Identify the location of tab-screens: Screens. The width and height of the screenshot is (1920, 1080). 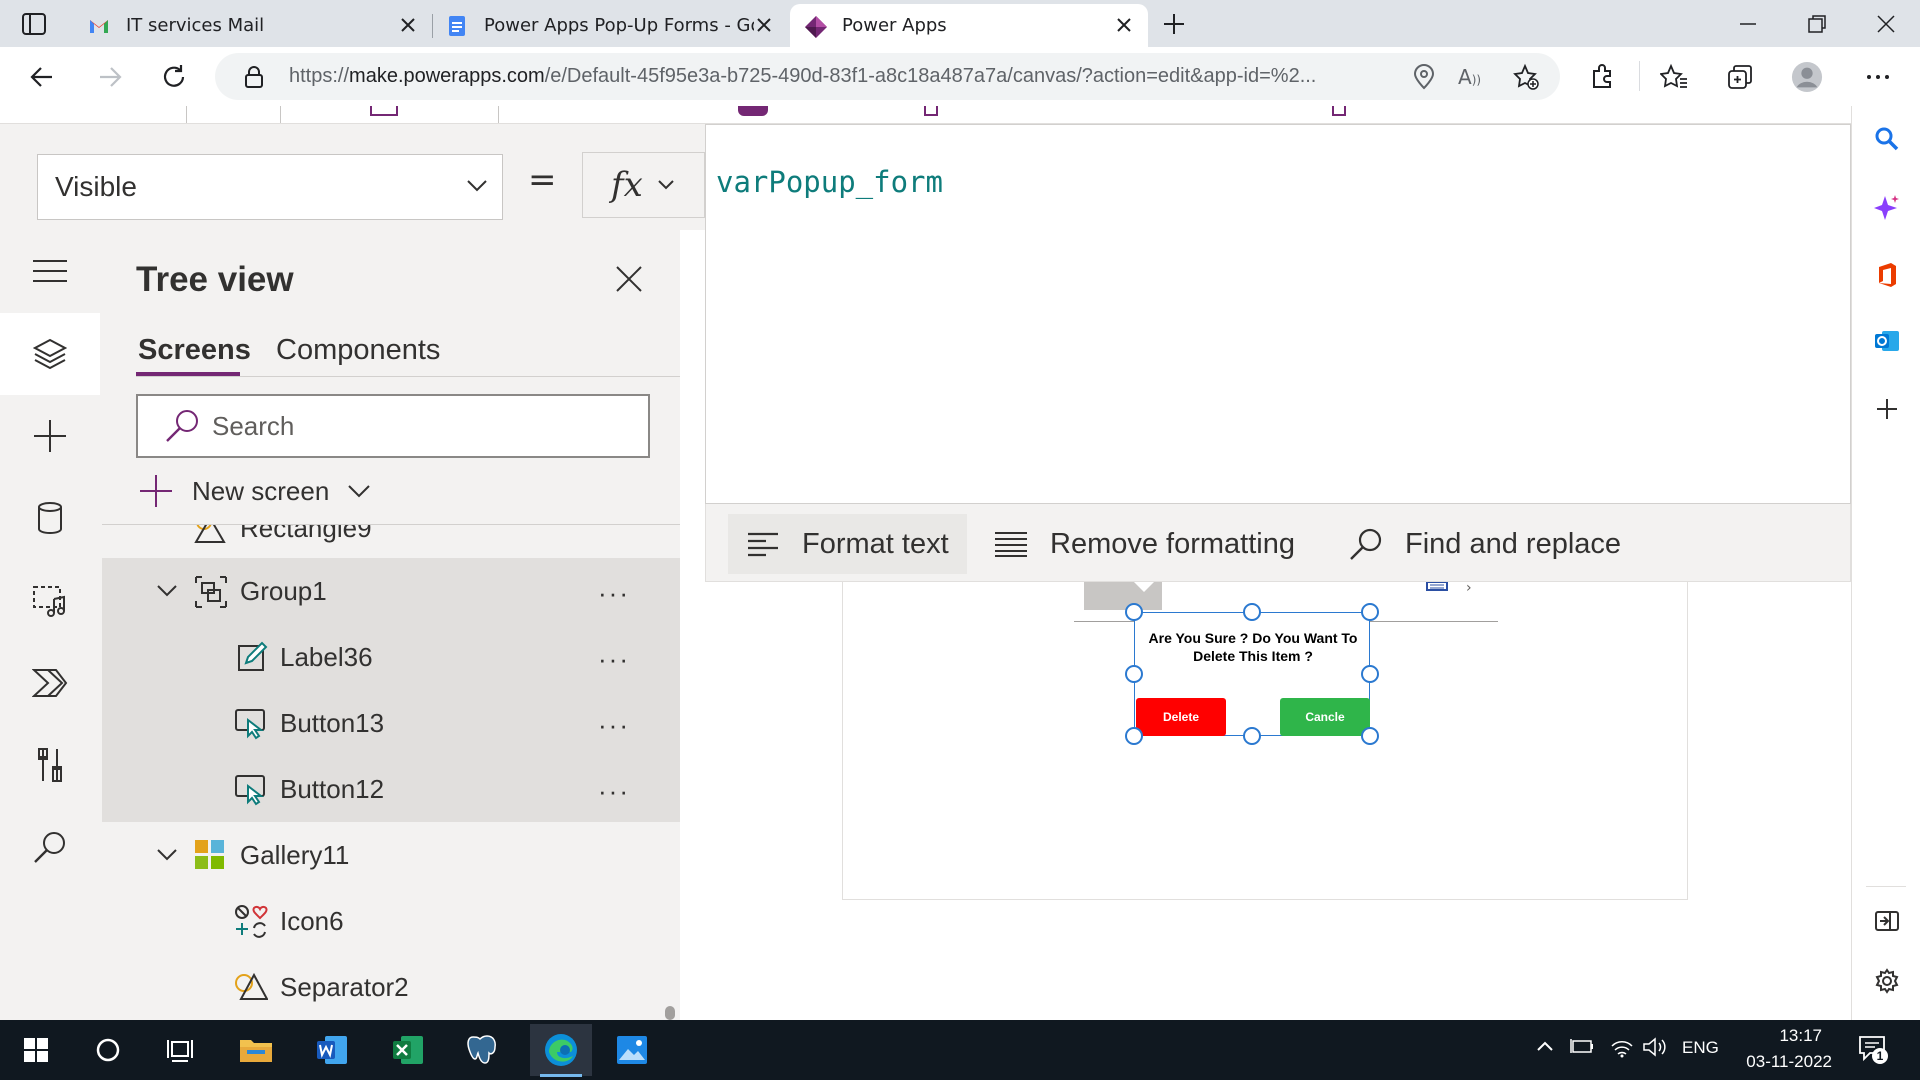
(194, 350).